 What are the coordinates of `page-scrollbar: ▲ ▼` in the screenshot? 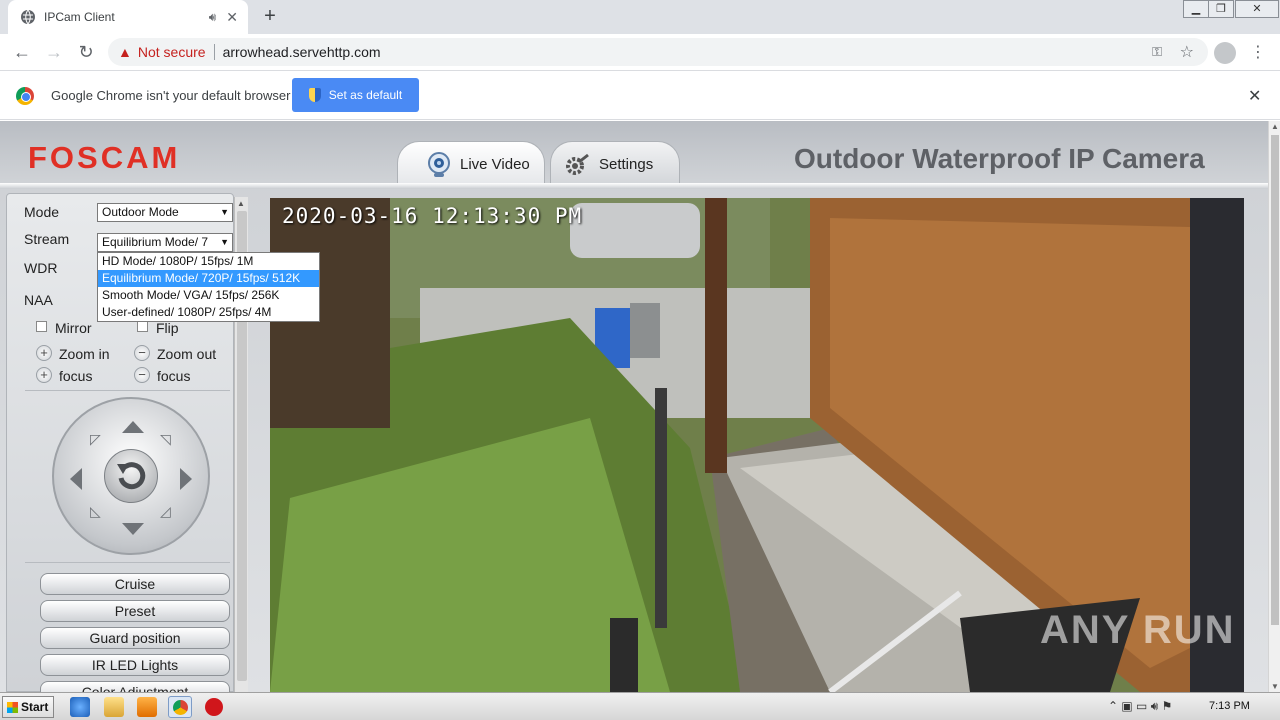 It's located at (1274, 406).